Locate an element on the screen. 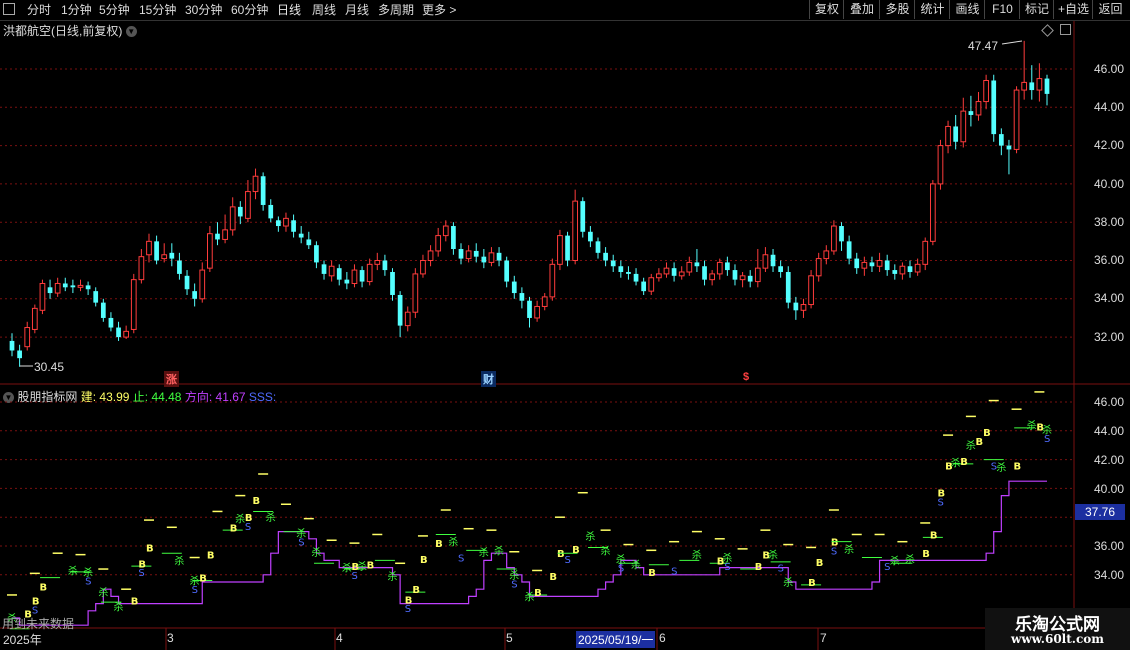 Image resolution: width=1130 pixels, height=650 pixels. f10-button: F10 is located at coordinates (1002, 9).